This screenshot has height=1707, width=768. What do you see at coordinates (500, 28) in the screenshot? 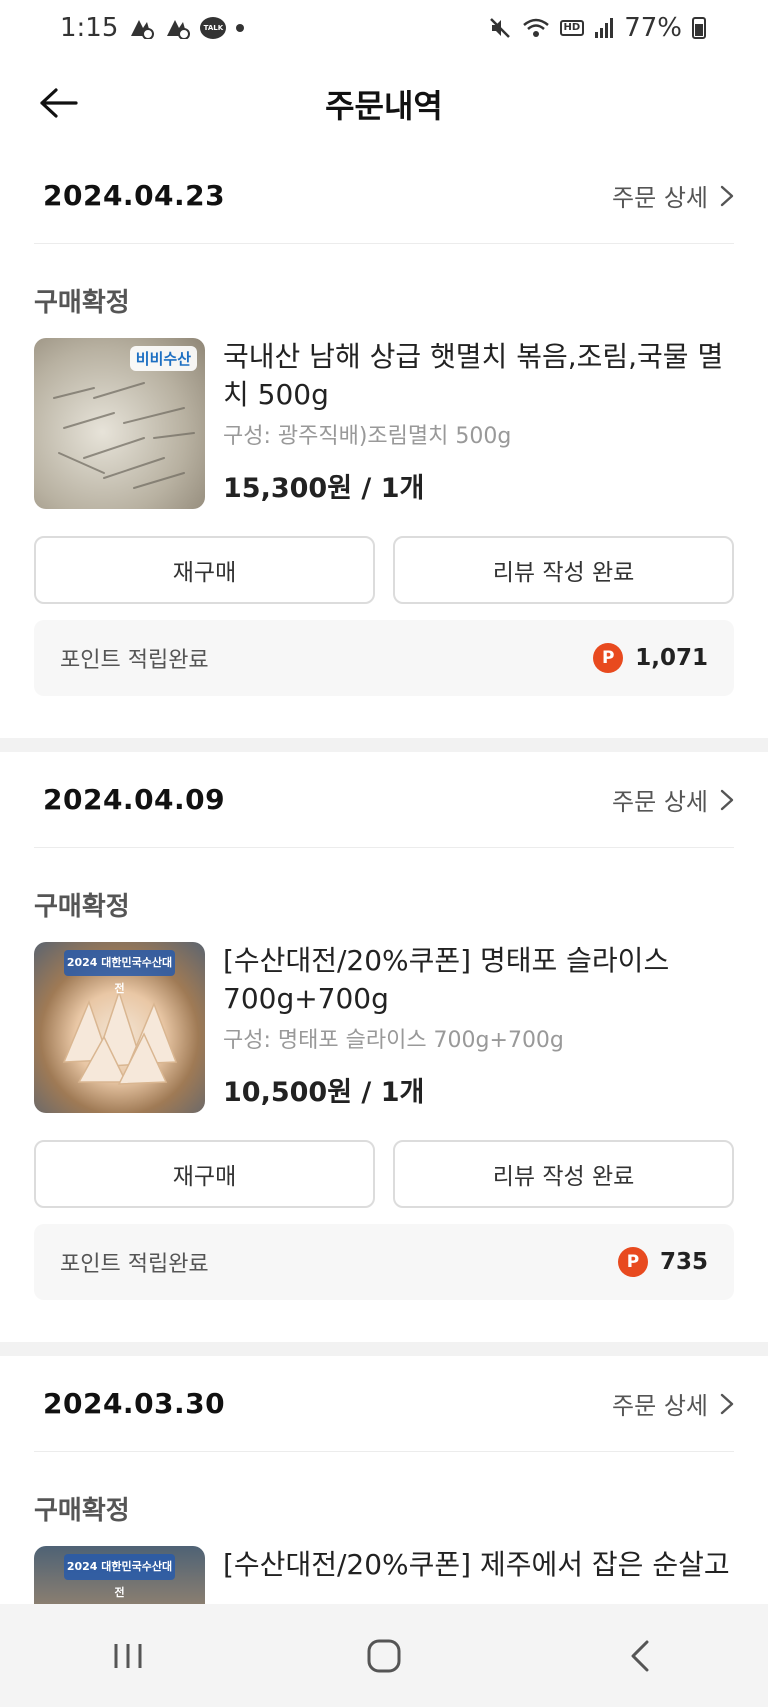
I see `mute-icon` at bounding box center [500, 28].